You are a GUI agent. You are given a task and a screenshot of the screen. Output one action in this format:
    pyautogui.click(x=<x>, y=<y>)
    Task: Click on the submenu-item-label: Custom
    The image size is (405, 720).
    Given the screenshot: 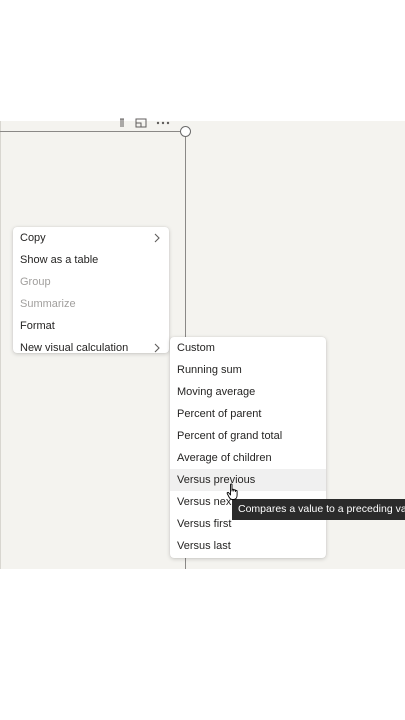 What is the action you would take?
    pyautogui.click(x=196, y=348)
    